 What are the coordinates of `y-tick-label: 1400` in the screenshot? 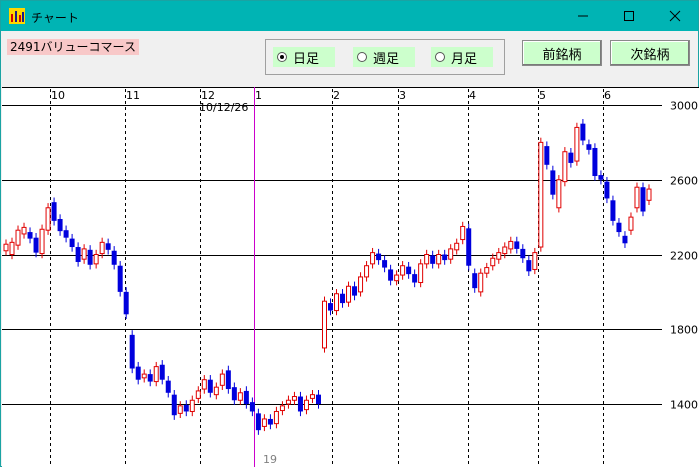 It's located at (684, 405).